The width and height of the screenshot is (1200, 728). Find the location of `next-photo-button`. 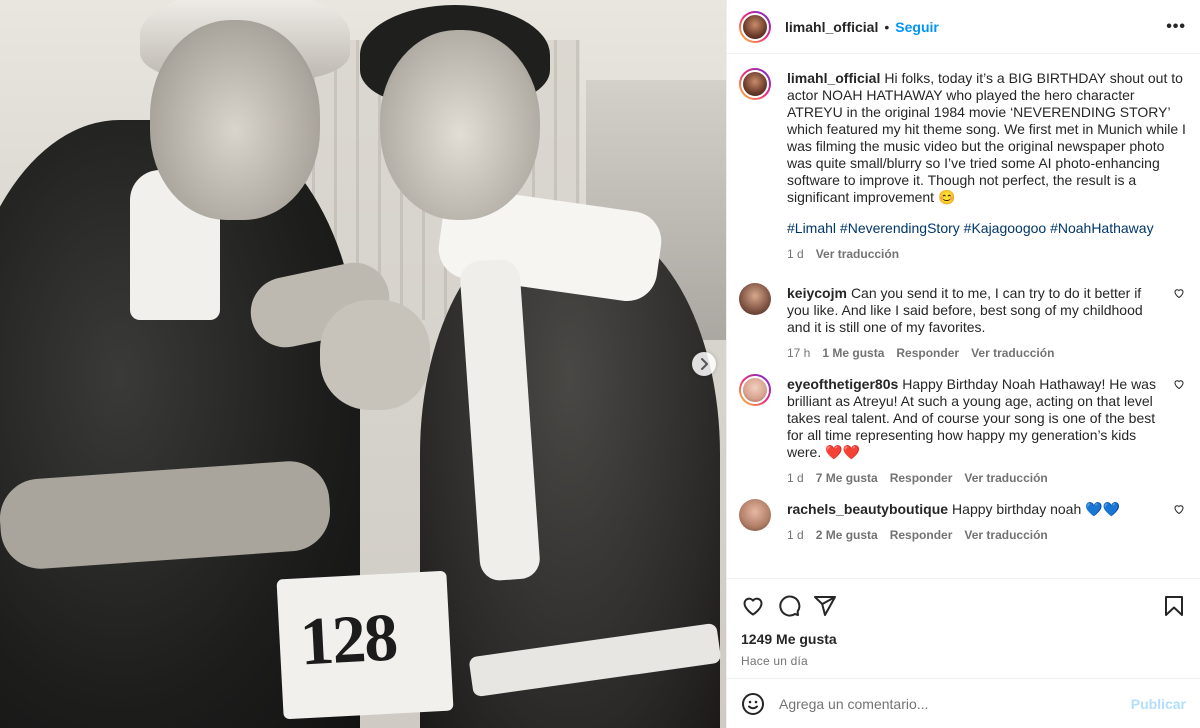

next-photo-button is located at coordinates (704, 364).